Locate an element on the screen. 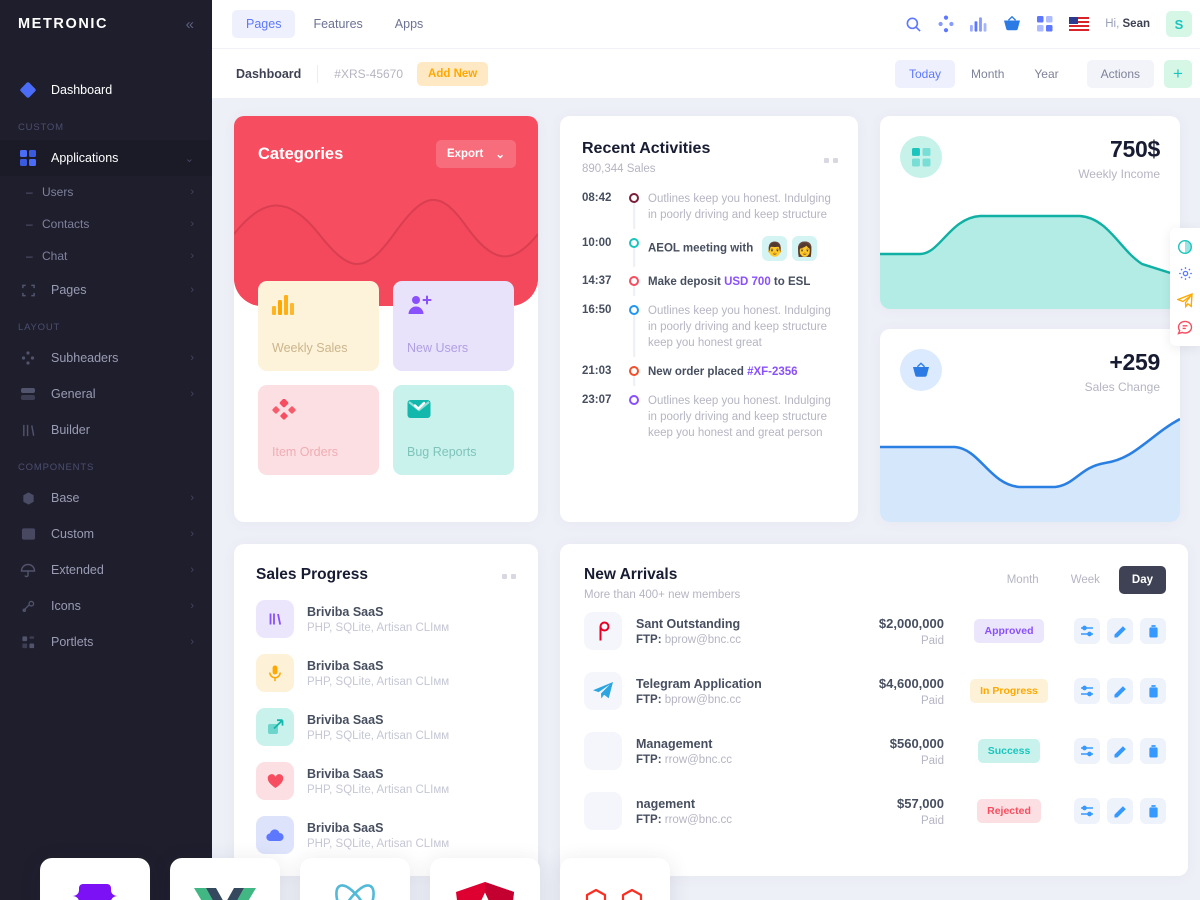 The height and width of the screenshot is (900, 1200). status-badge: Success is located at coordinates (1009, 751).